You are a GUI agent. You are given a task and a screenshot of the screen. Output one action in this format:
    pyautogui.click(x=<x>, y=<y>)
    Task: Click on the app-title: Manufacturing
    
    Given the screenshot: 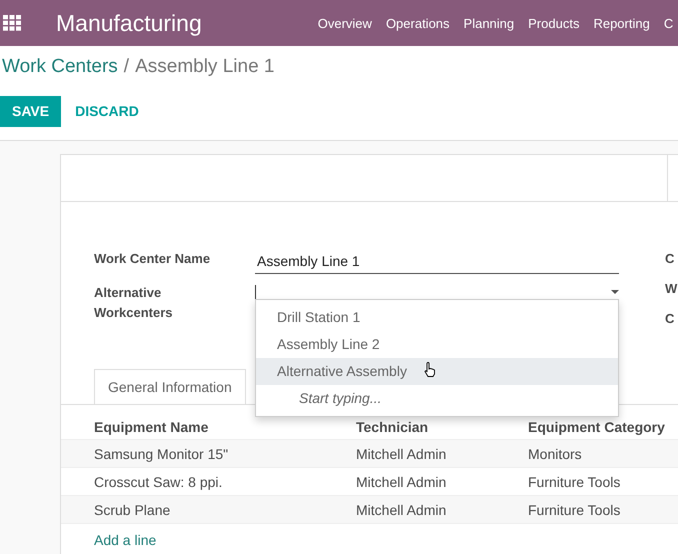 What is the action you would take?
    pyautogui.click(x=129, y=23)
    